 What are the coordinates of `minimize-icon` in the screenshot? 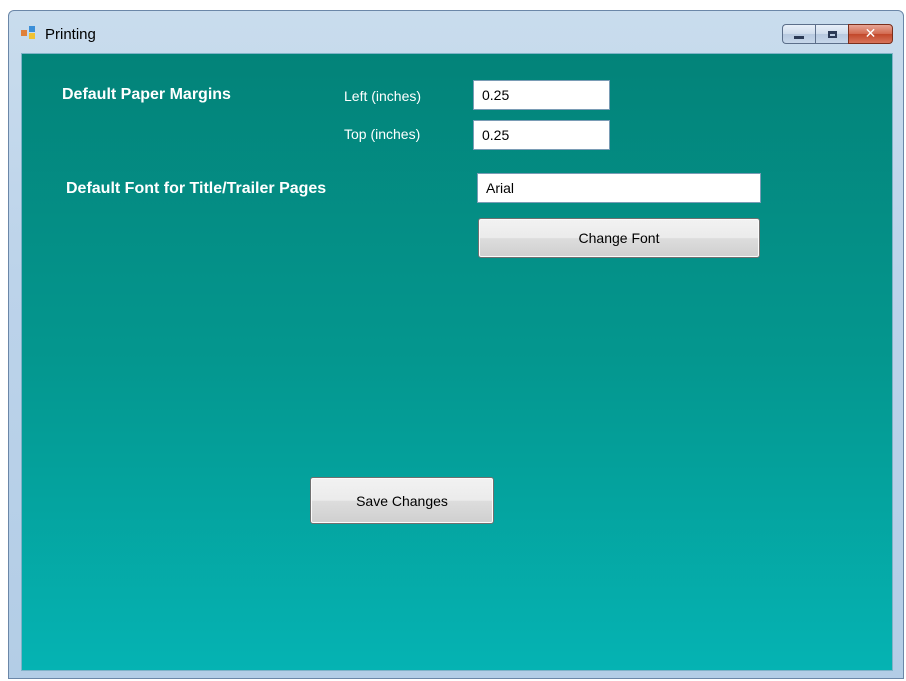 It's located at (799, 37).